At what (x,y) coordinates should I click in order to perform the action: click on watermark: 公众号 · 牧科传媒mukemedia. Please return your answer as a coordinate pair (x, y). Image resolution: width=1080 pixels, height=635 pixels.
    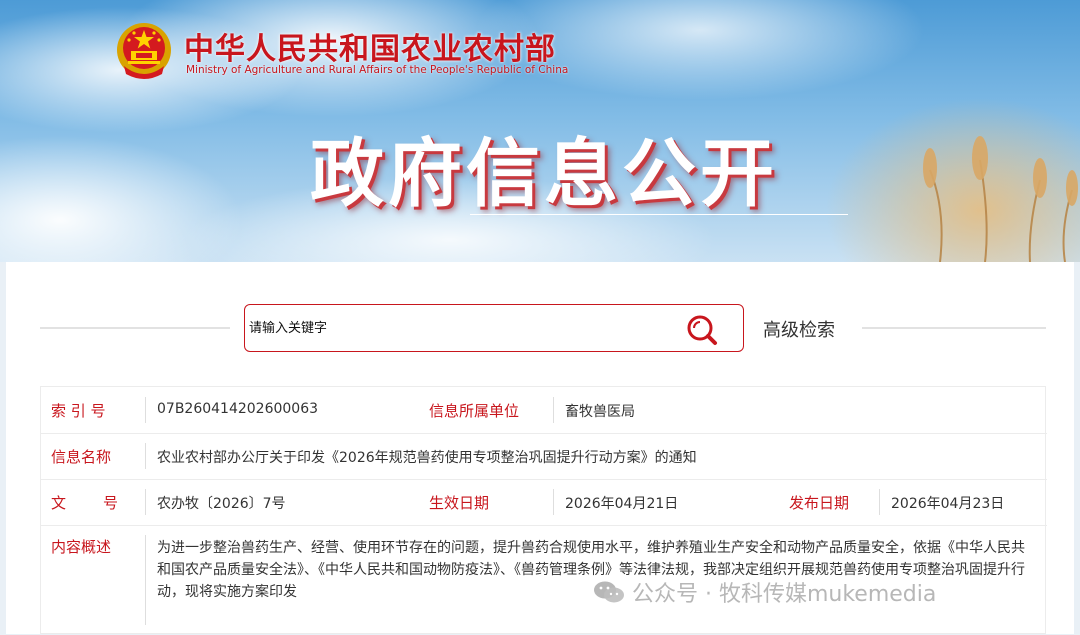
    Looking at the image, I should click on (764, 592).